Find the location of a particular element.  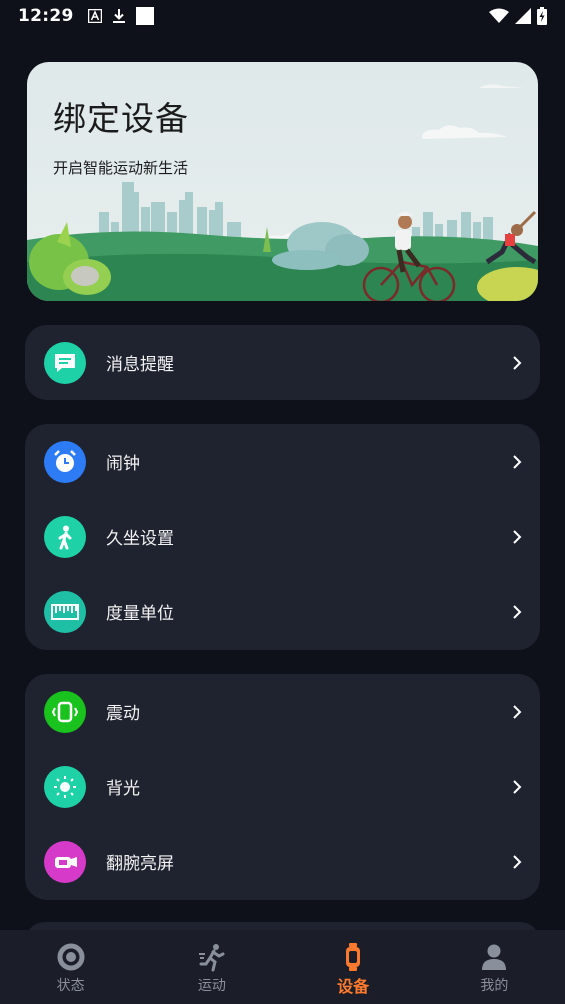

measurement-units-row: 度量单位 is located at coordinates (282, 611).